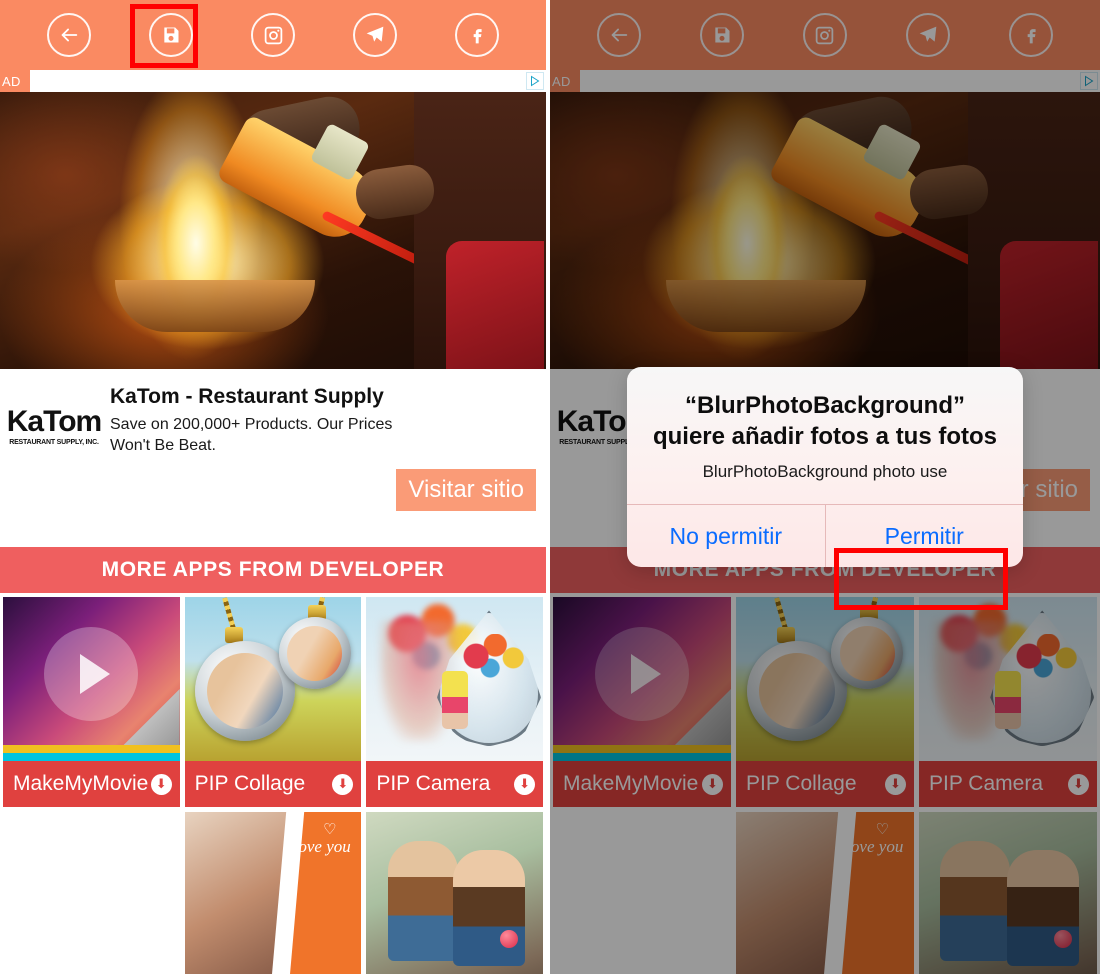  Describe the element at coordinates (54, 421) in the screenshot. I see `katom-logo-word: KaTom` at that location.